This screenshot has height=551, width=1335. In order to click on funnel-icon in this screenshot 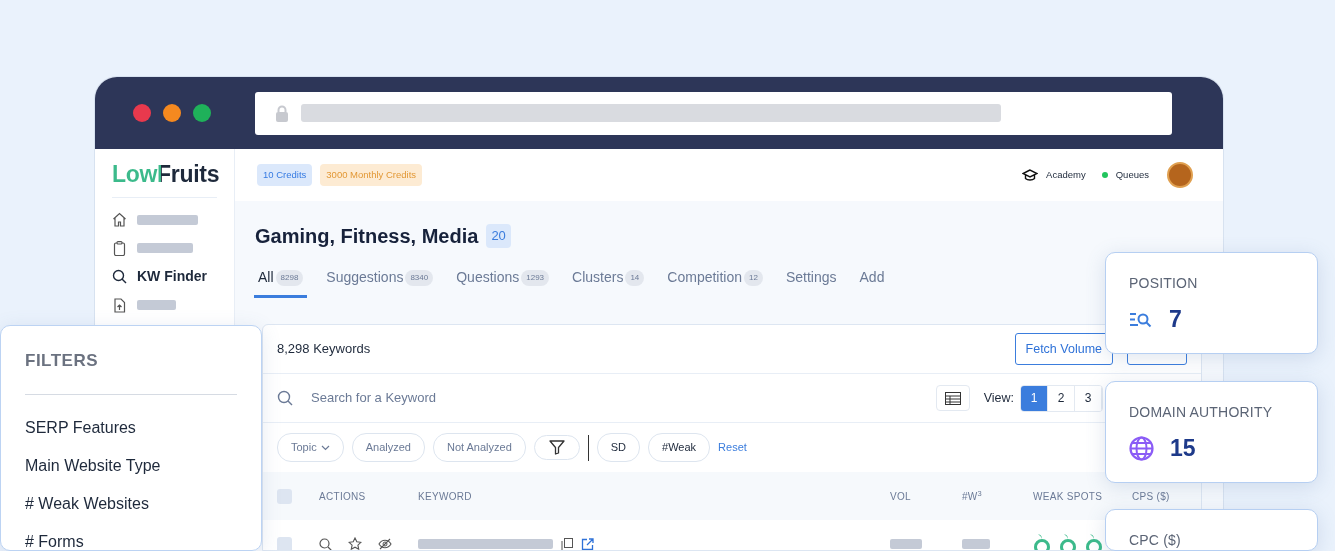, I will do `click(556, 447)`.